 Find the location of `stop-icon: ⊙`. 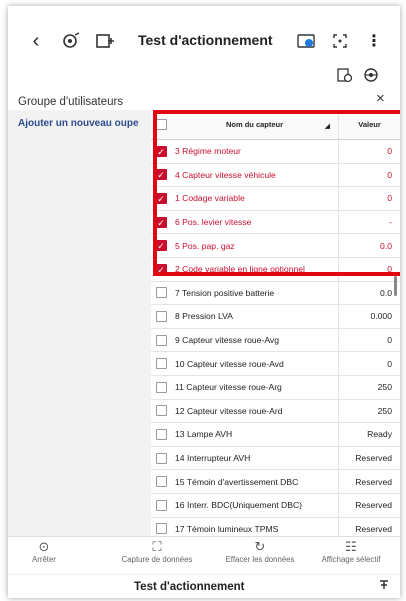

stop-icon: ⊙ is located at coordinates (44, 546).